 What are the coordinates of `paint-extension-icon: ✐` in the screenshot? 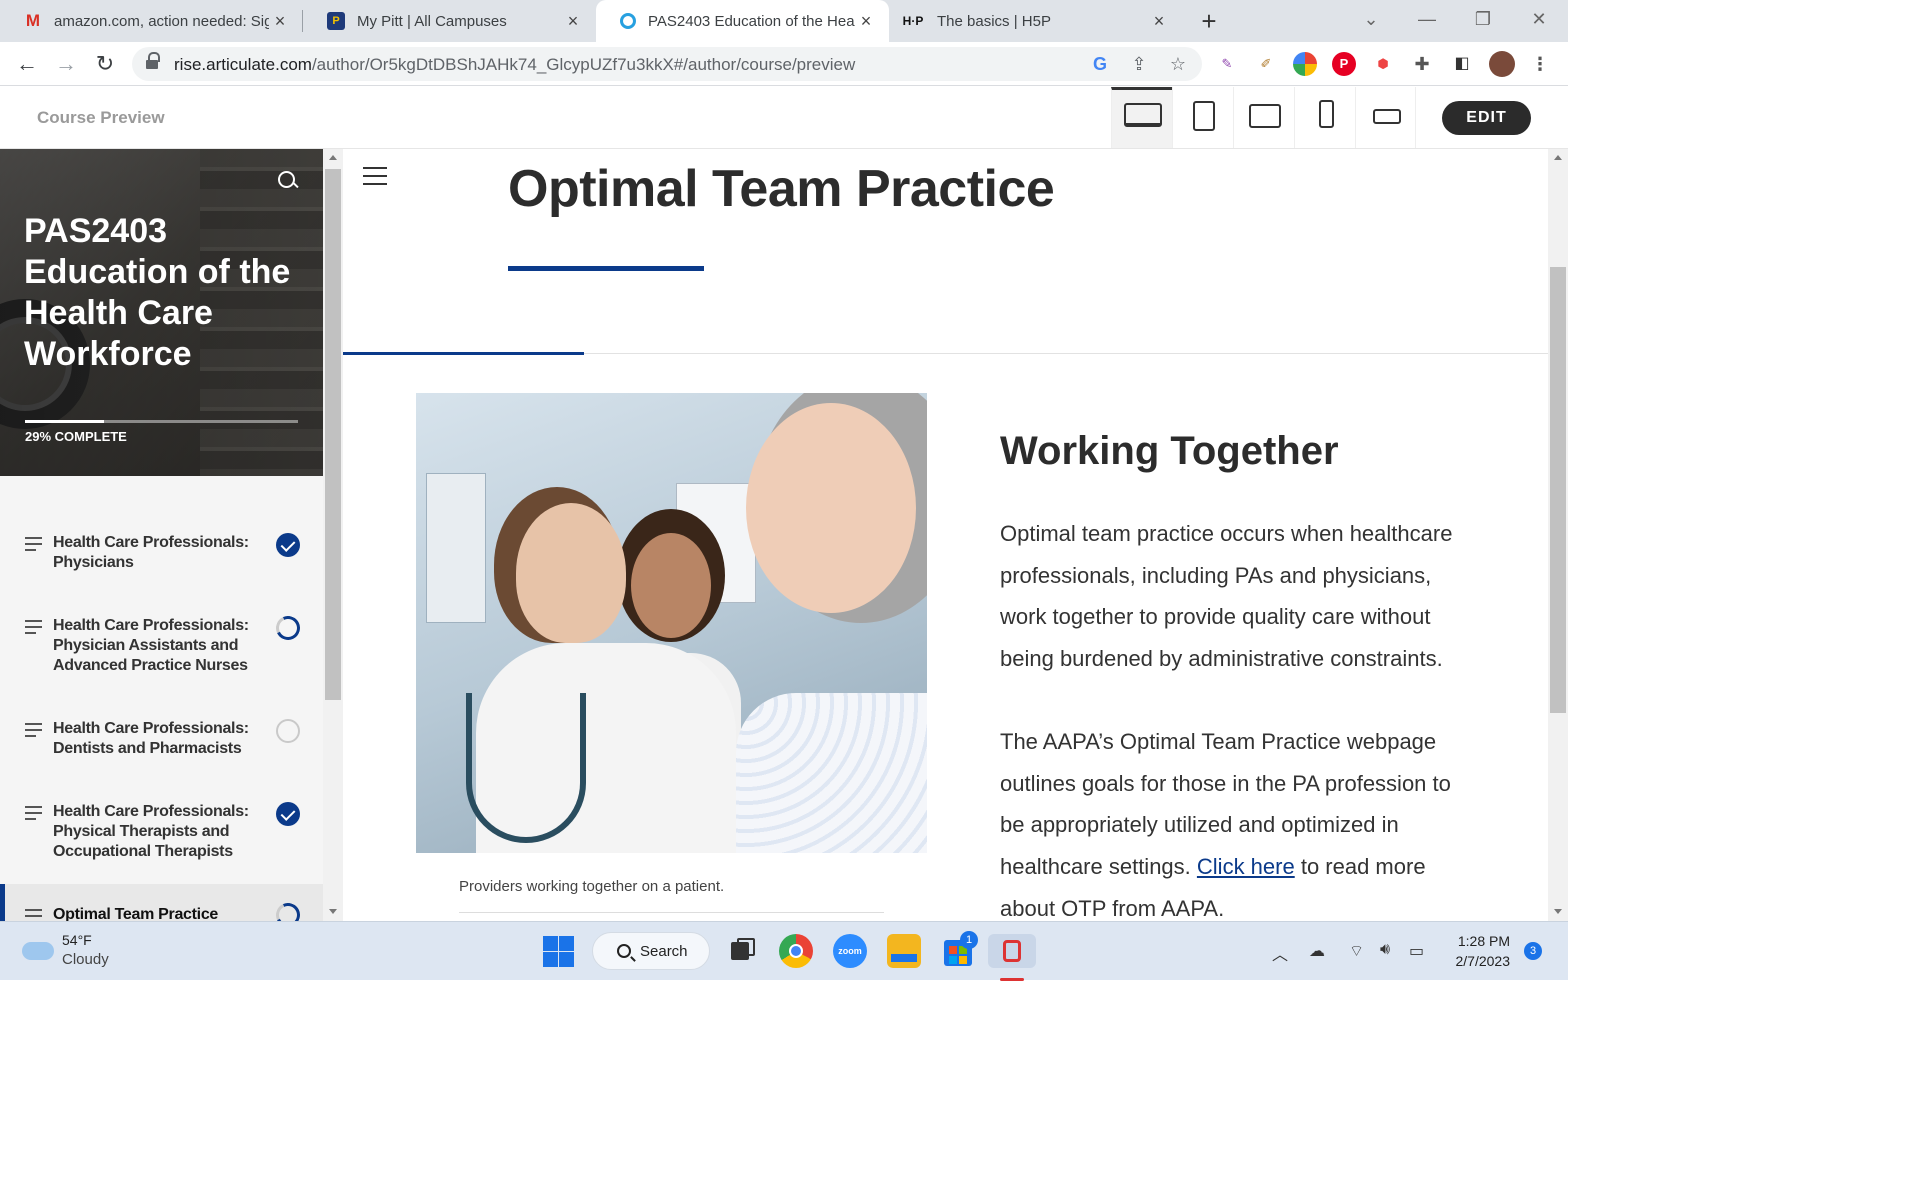 It's located at (1266, 64).